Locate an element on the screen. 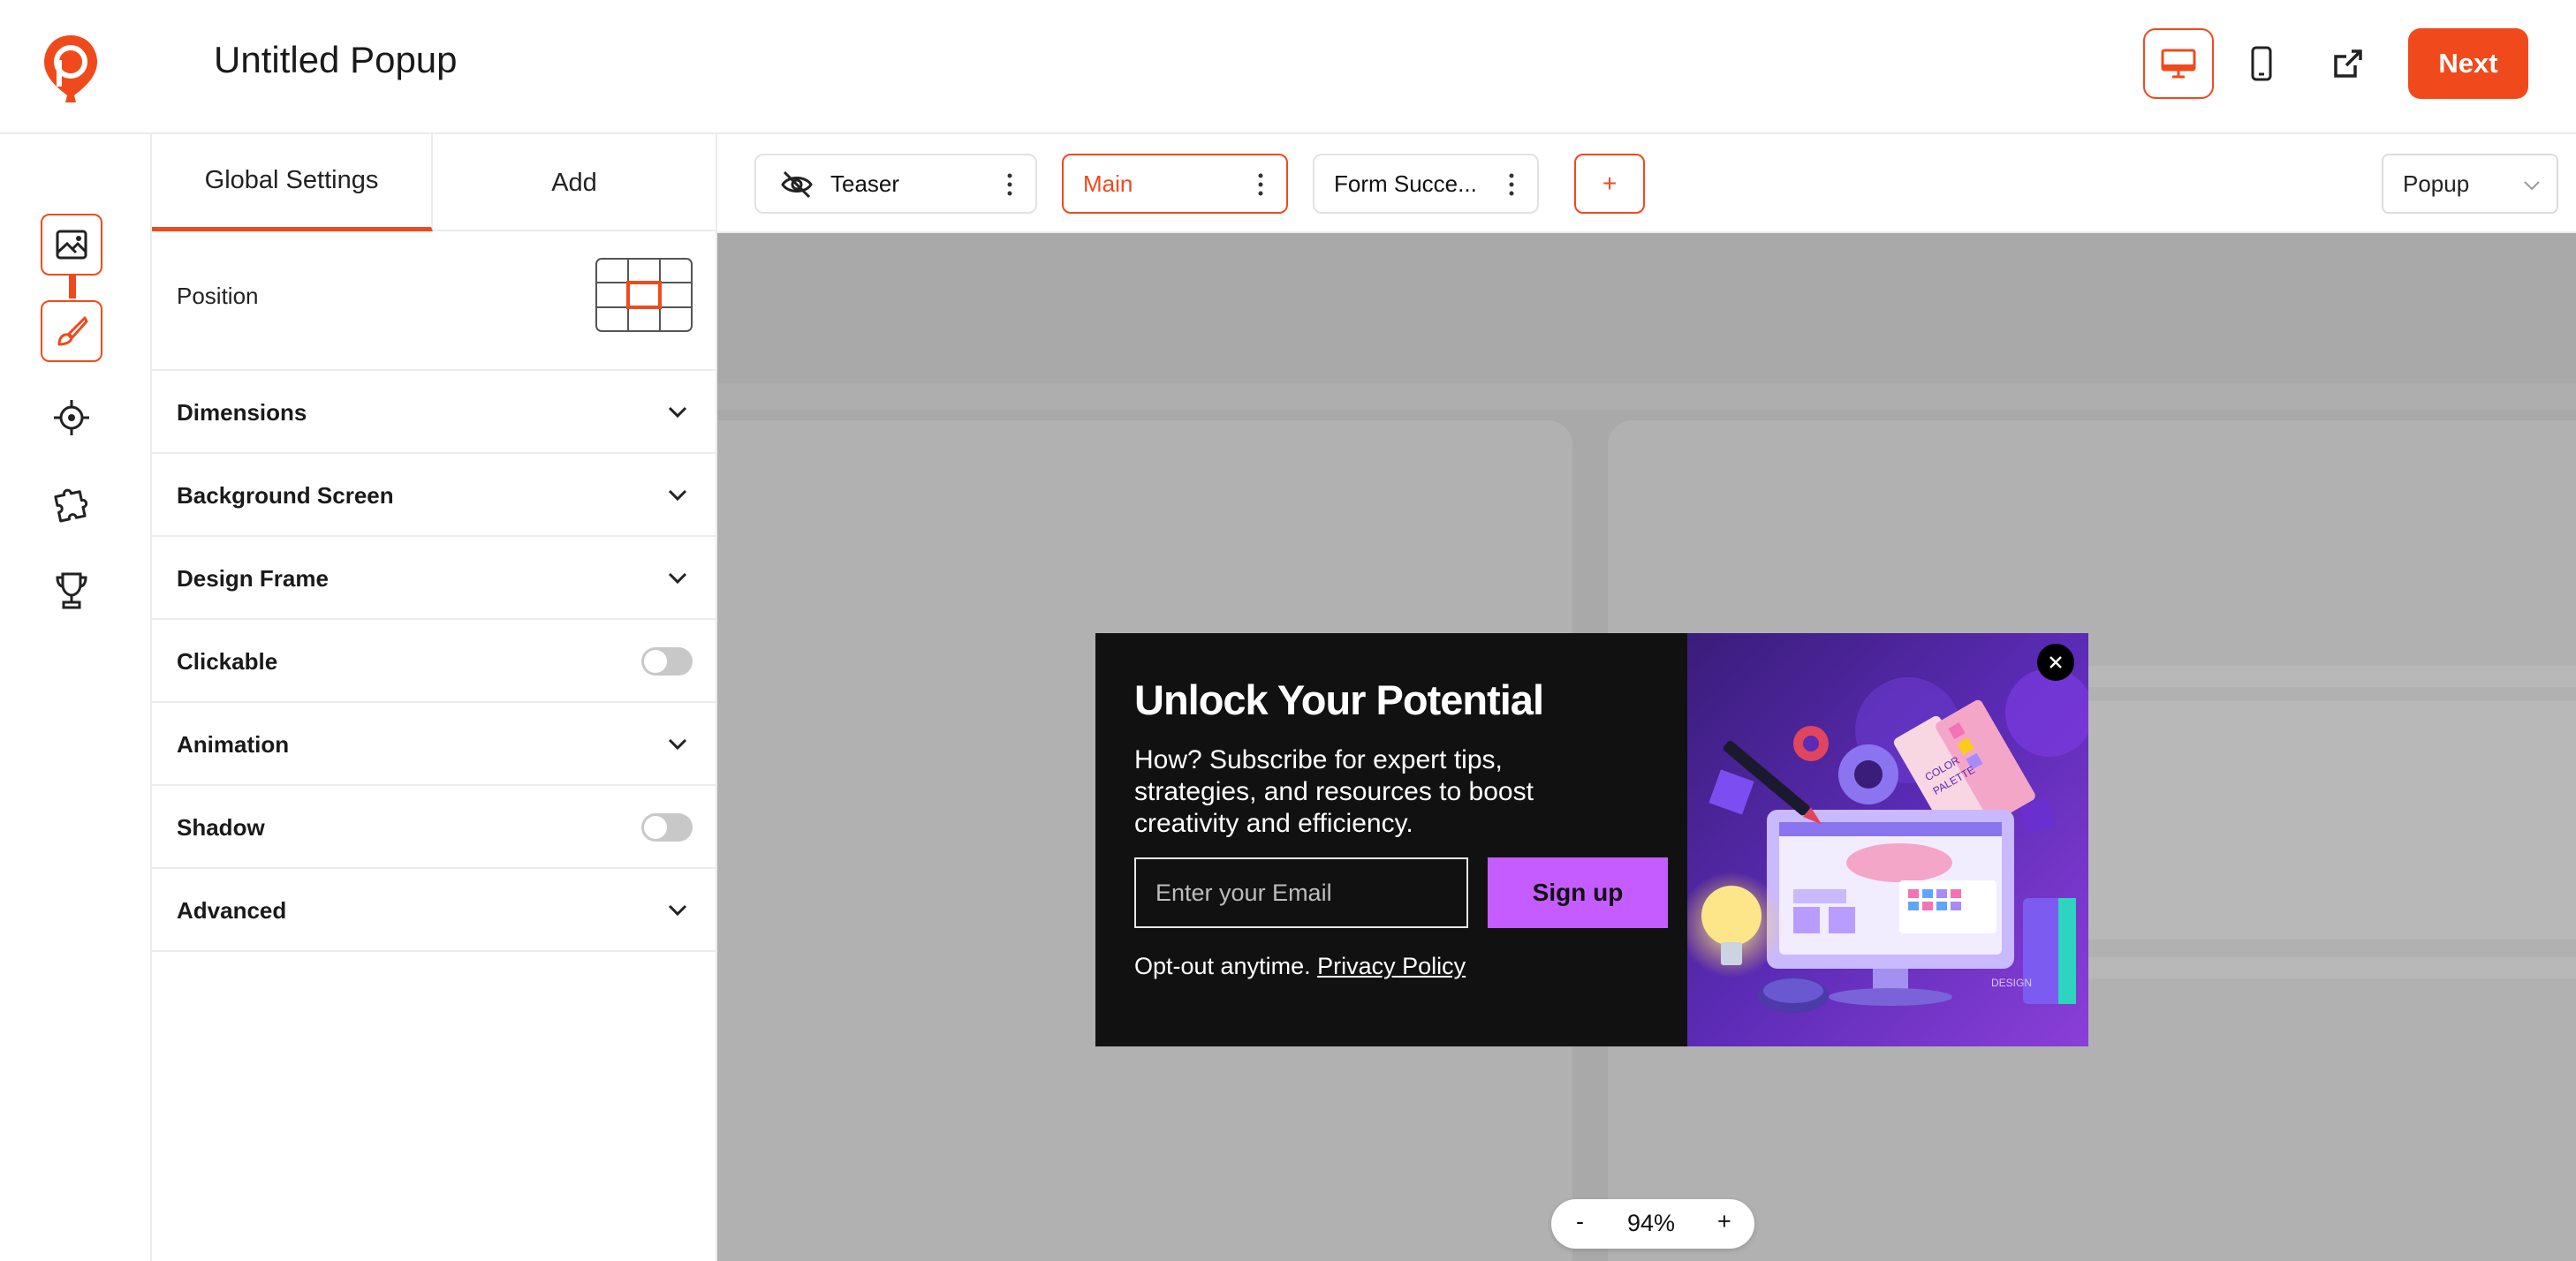 The image size is (2576, 1261). step-label: Main is located at coordinates (1108, 183).